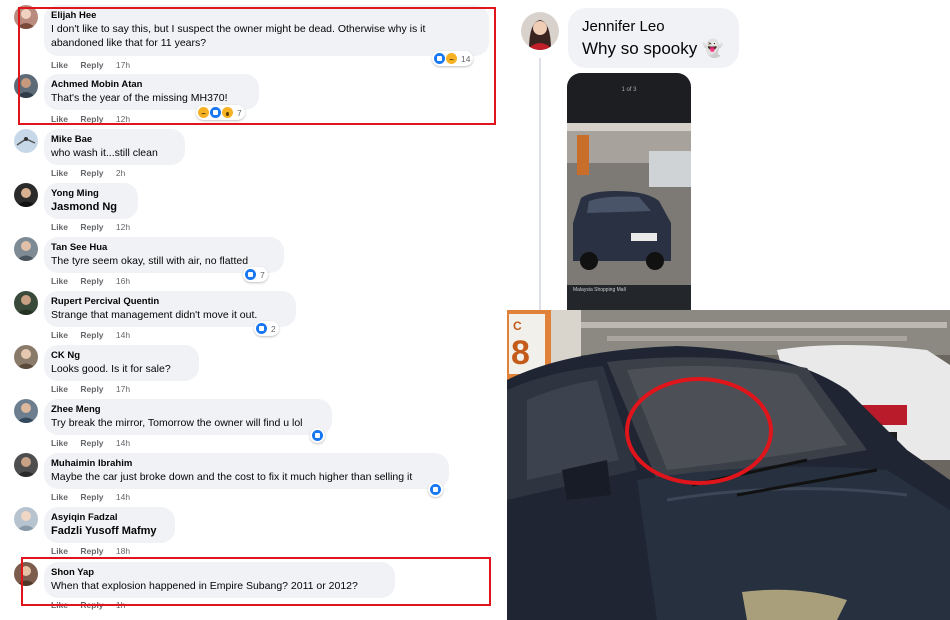 The width and height of the screenshot is (950, 620). I want to click on comment-author: Muhaimin Ibrahim, so click(244, 463).